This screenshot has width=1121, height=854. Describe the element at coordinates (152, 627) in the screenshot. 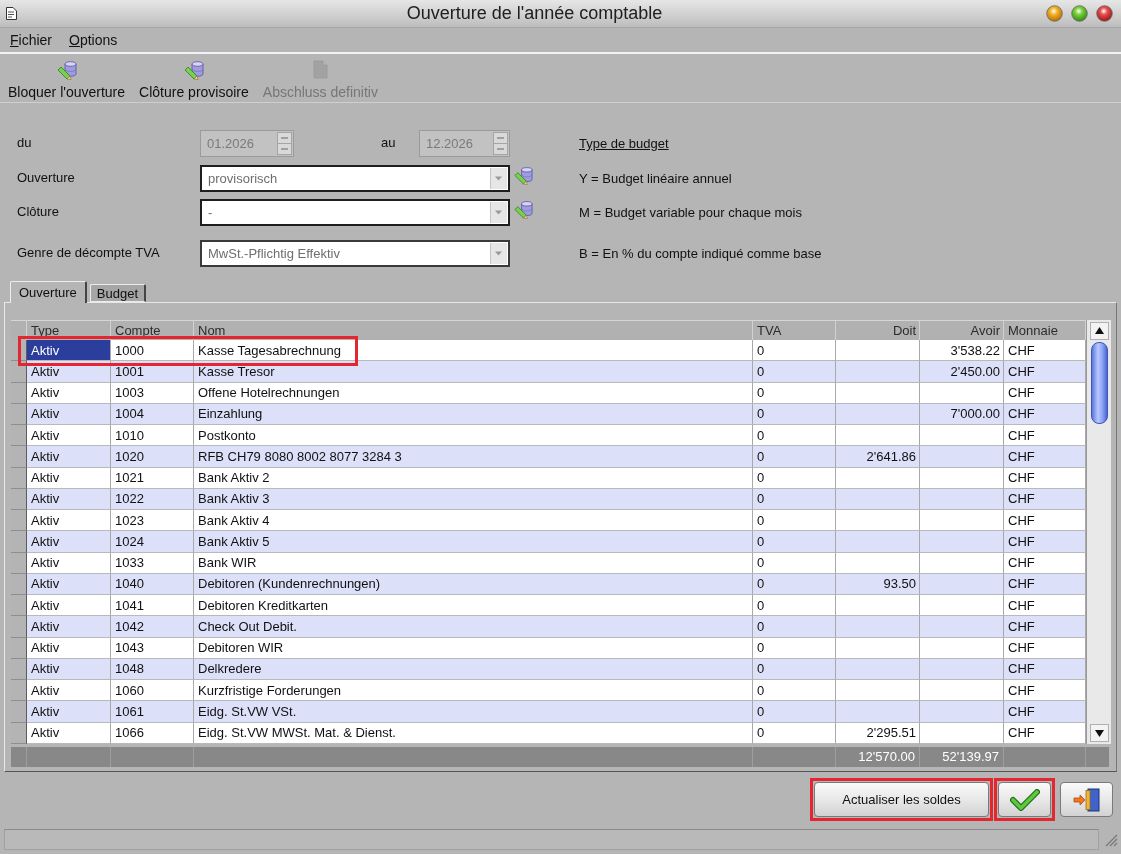

I see `table-cell: 1042` at that location.